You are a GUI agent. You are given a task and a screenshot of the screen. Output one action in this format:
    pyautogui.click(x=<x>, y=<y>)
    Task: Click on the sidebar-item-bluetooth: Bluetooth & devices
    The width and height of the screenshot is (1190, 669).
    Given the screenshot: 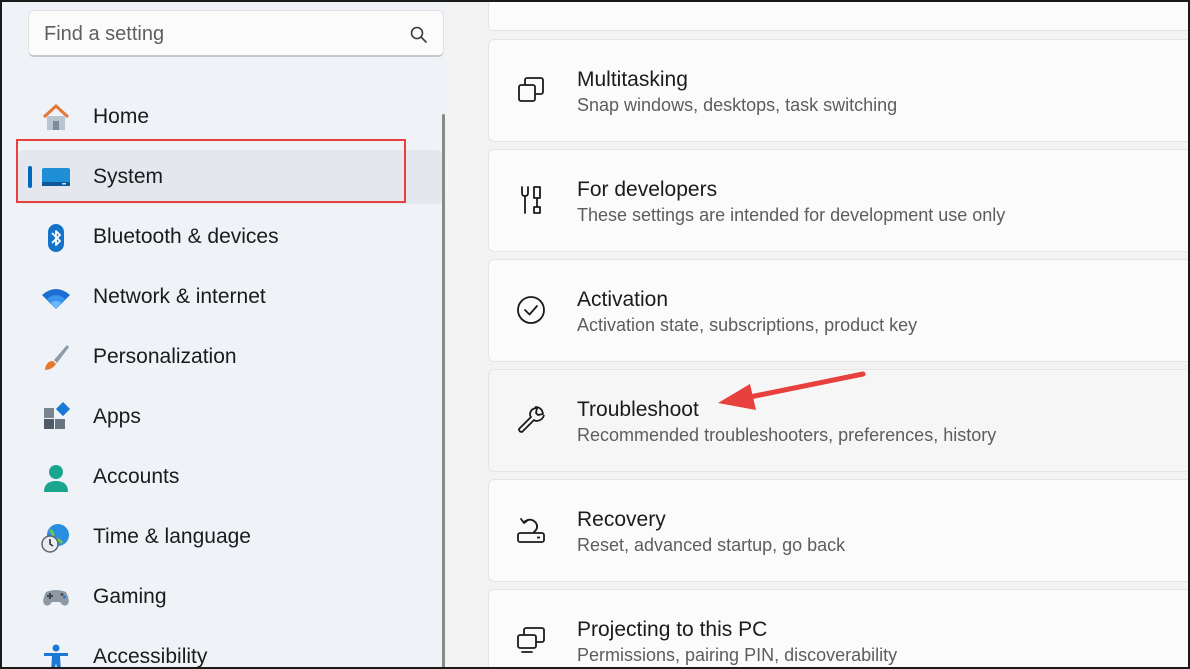 What is the action you would take?
    pyautogui.click(x=230, y=237)
    